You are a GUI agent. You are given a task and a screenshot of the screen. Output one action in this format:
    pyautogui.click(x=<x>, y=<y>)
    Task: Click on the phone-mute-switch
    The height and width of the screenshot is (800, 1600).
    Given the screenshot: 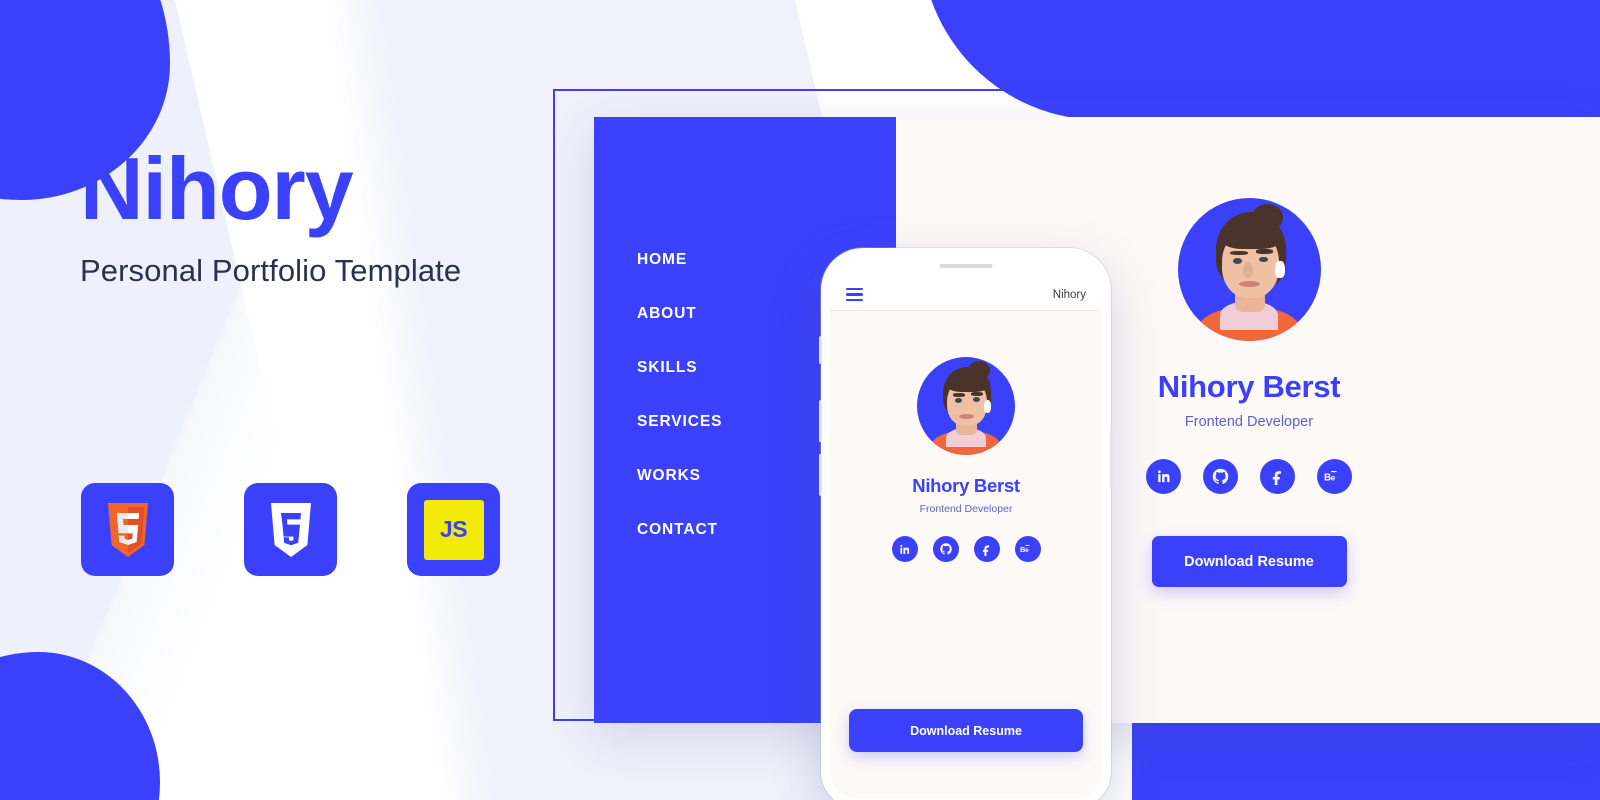 What is the action you would take?
    pyautogui.click(x=820, y=350)
    